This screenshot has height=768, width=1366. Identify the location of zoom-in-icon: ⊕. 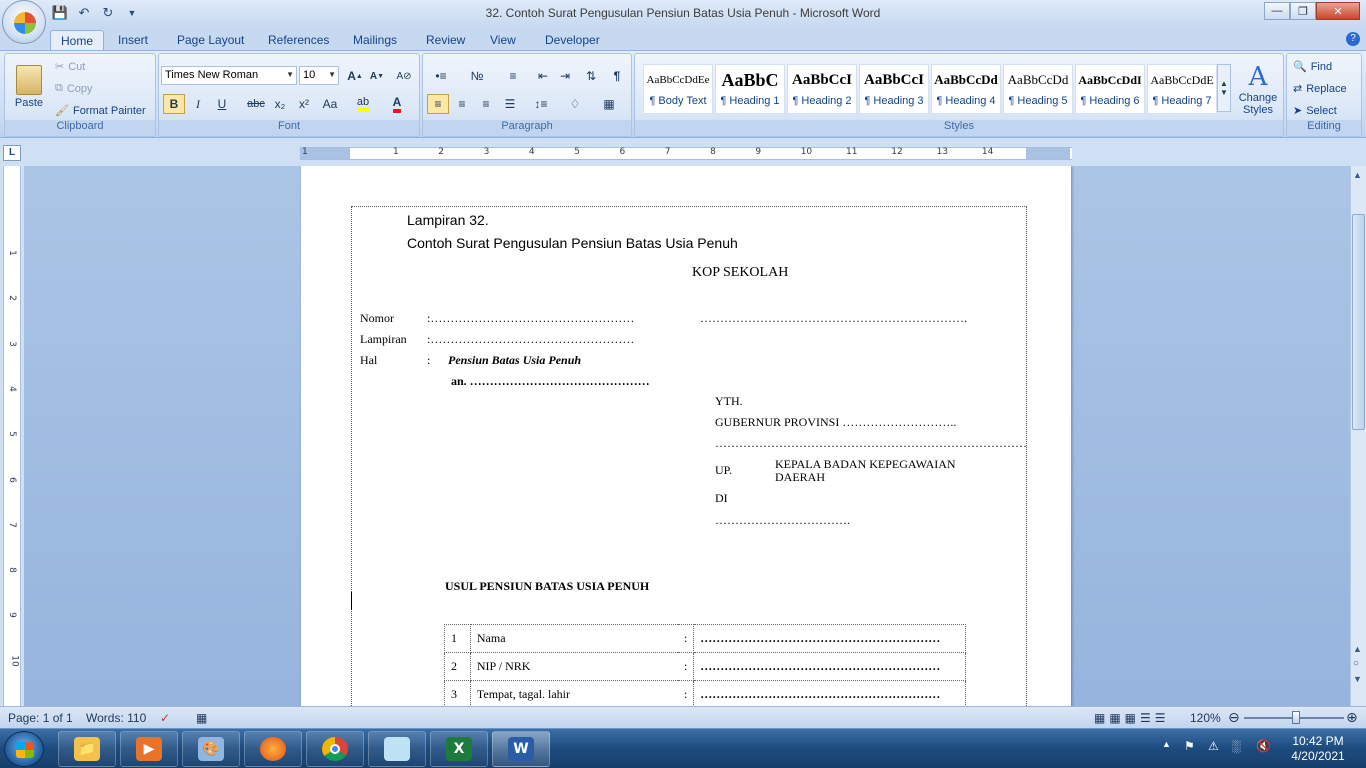
(1352, 717).